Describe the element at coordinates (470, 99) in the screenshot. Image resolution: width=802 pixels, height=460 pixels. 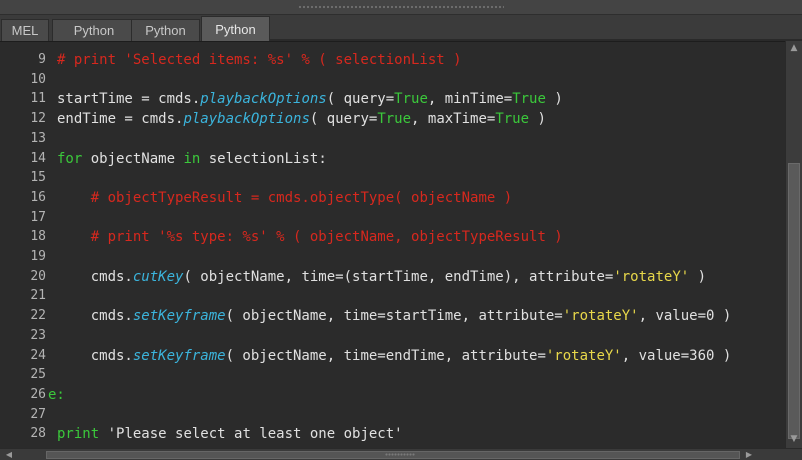
I see `code-token-text: , minTime=` at that location.